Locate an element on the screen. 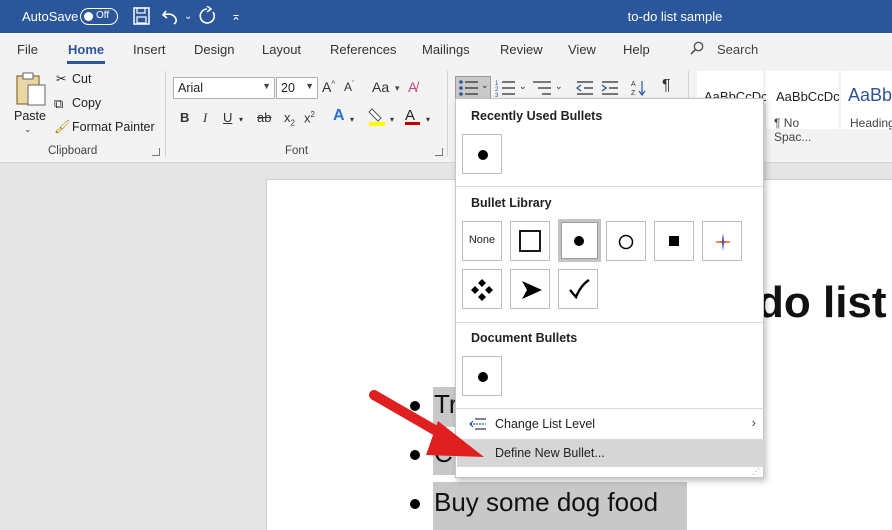 This screenshot has width=892, height=530. multilevel-dropdown-icon: ⌄ is located at coordinates (559, 86).